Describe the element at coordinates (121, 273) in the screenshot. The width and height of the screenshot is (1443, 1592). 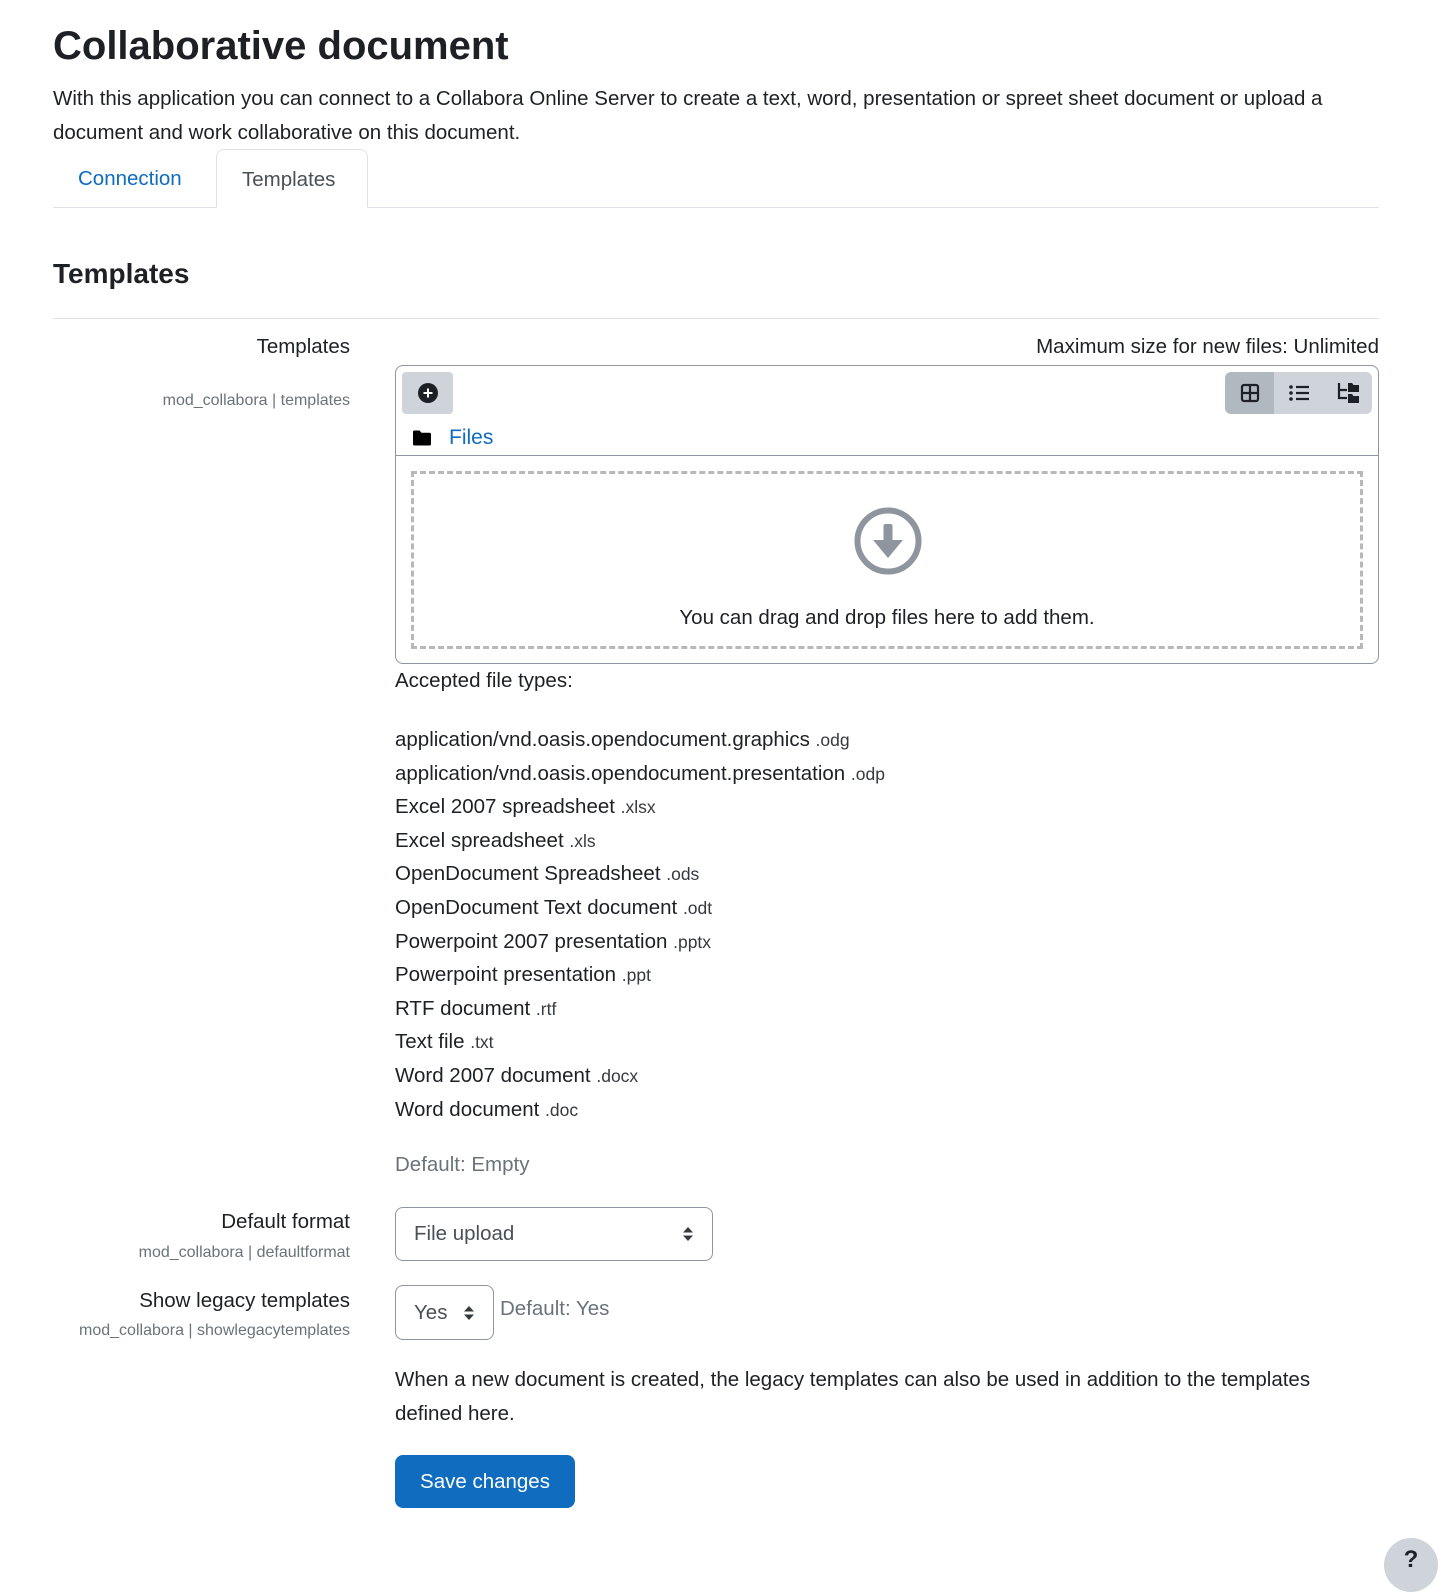
I see `section-heading: Templates` at that location.